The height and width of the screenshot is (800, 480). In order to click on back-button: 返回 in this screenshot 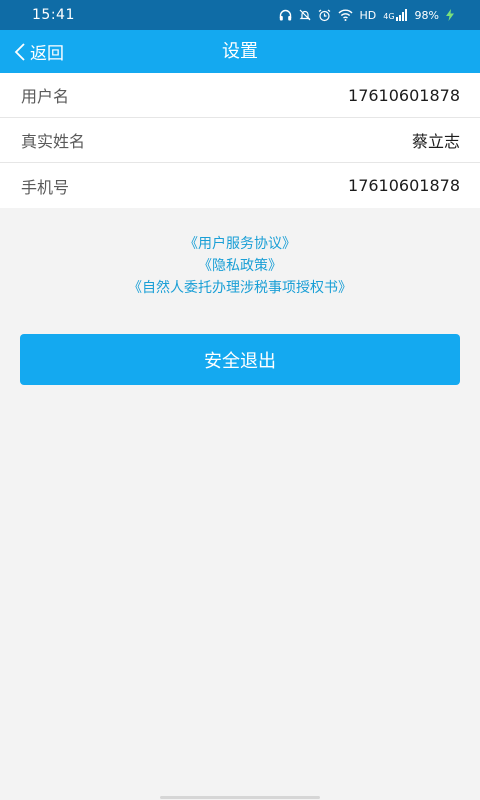, I will do `click(39, 51)`.